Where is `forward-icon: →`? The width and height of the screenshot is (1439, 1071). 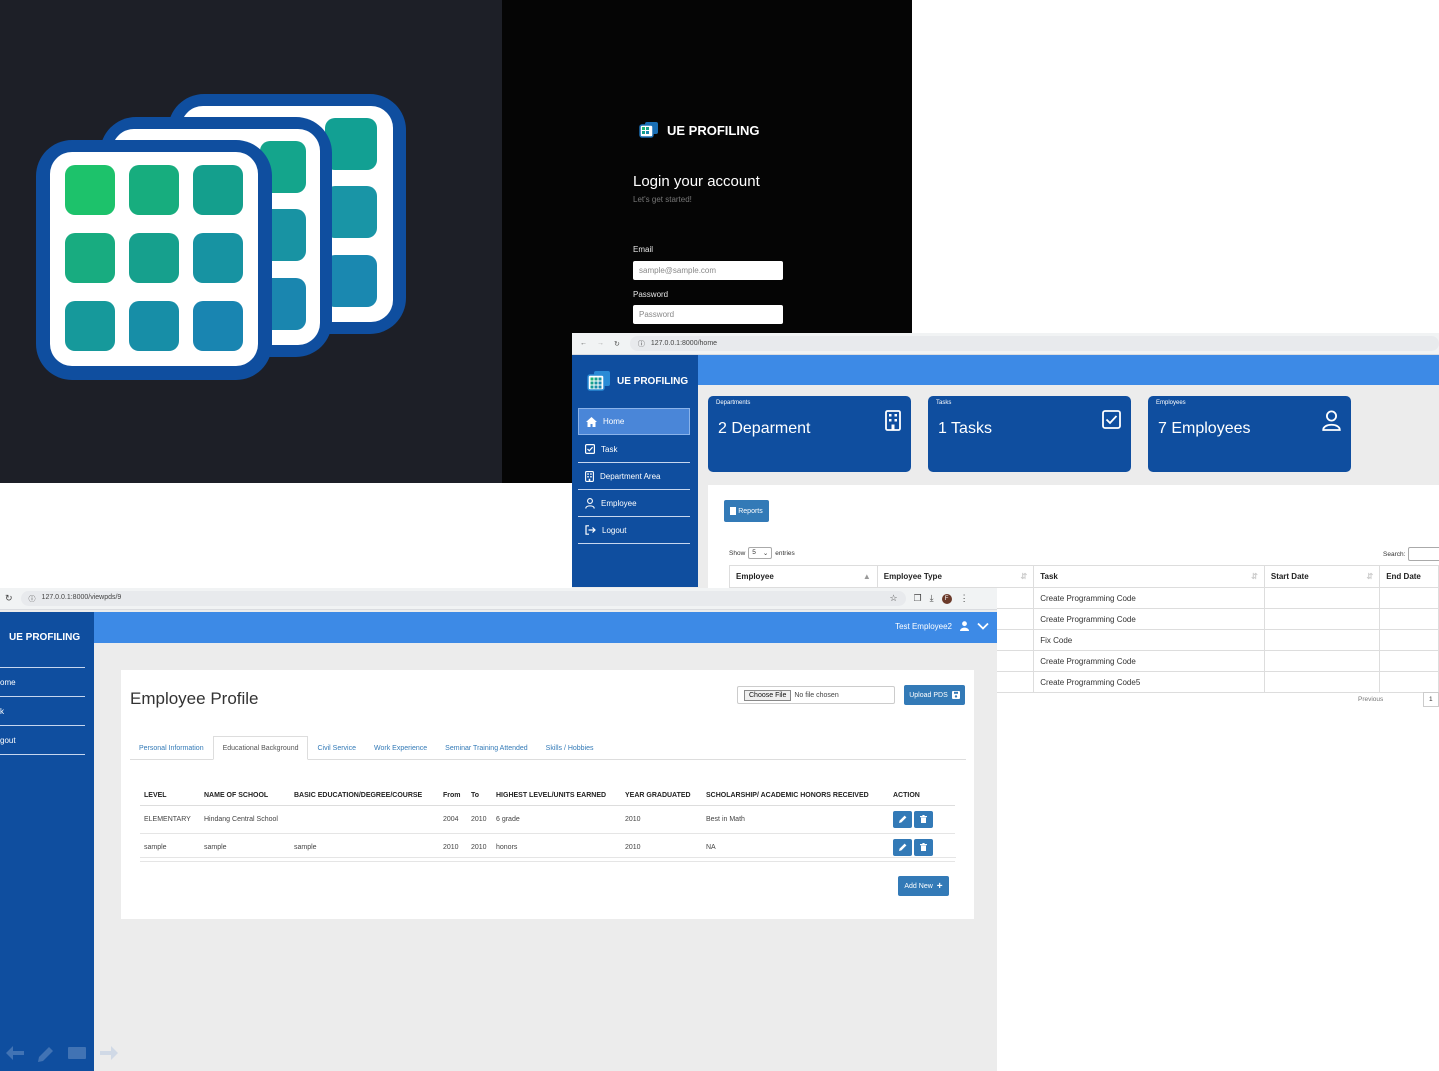 forward-icon: → is located at coordinates (600, 343).